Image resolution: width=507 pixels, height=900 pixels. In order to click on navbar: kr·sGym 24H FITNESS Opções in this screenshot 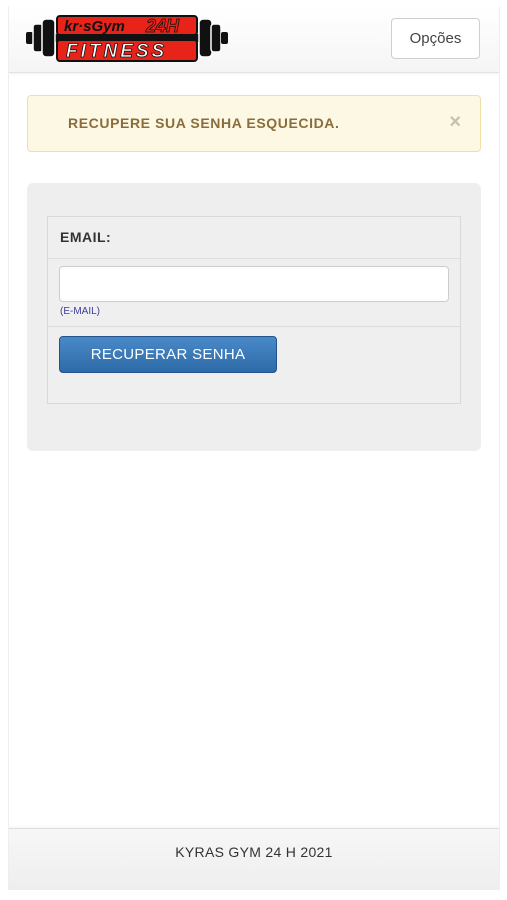, I will do `click(254, 39)`.